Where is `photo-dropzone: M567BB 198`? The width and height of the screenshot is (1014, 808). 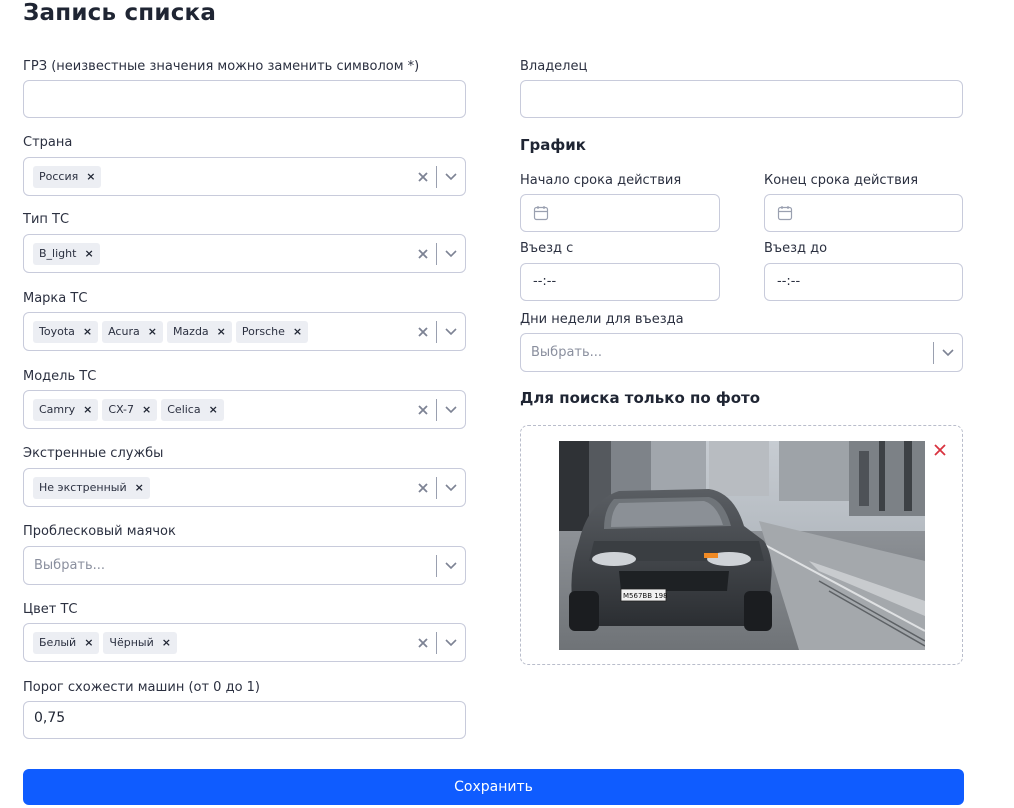 photo-dropzone: M567BB 198 is located at coordinates (741, 545).